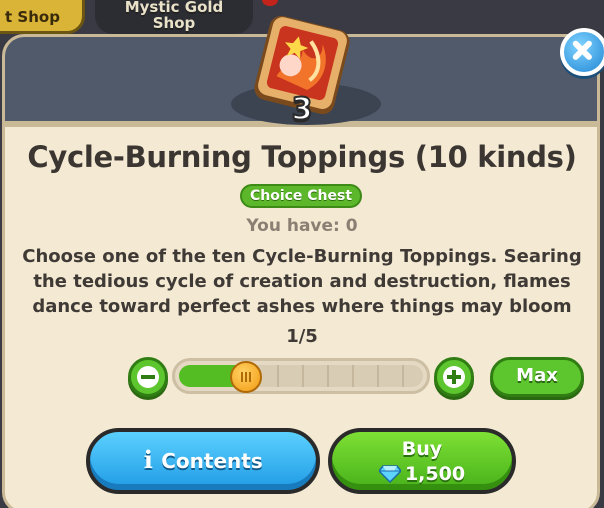  Describe the element at coordinates (301, 196) in the screenshot. I see `choice-chest-badge: Choice Chest` at that location.